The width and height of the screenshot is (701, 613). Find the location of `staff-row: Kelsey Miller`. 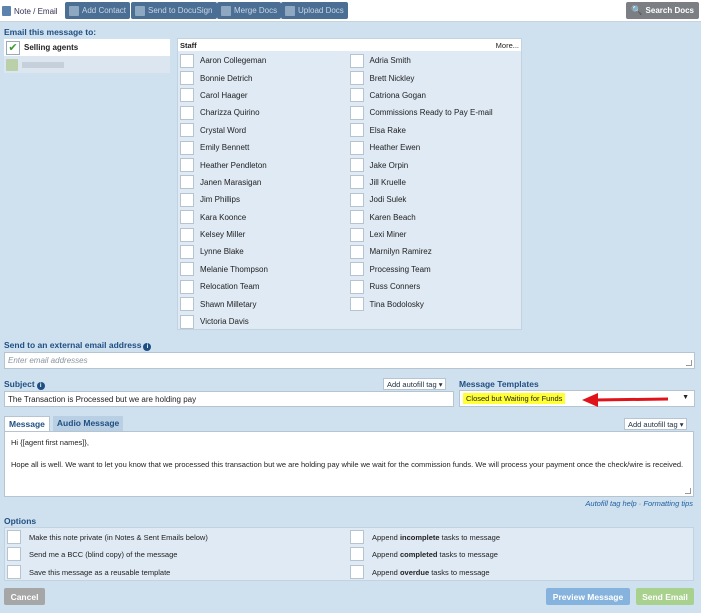

staff-row: Kelsey Miller is located at coordinates (265, 234).